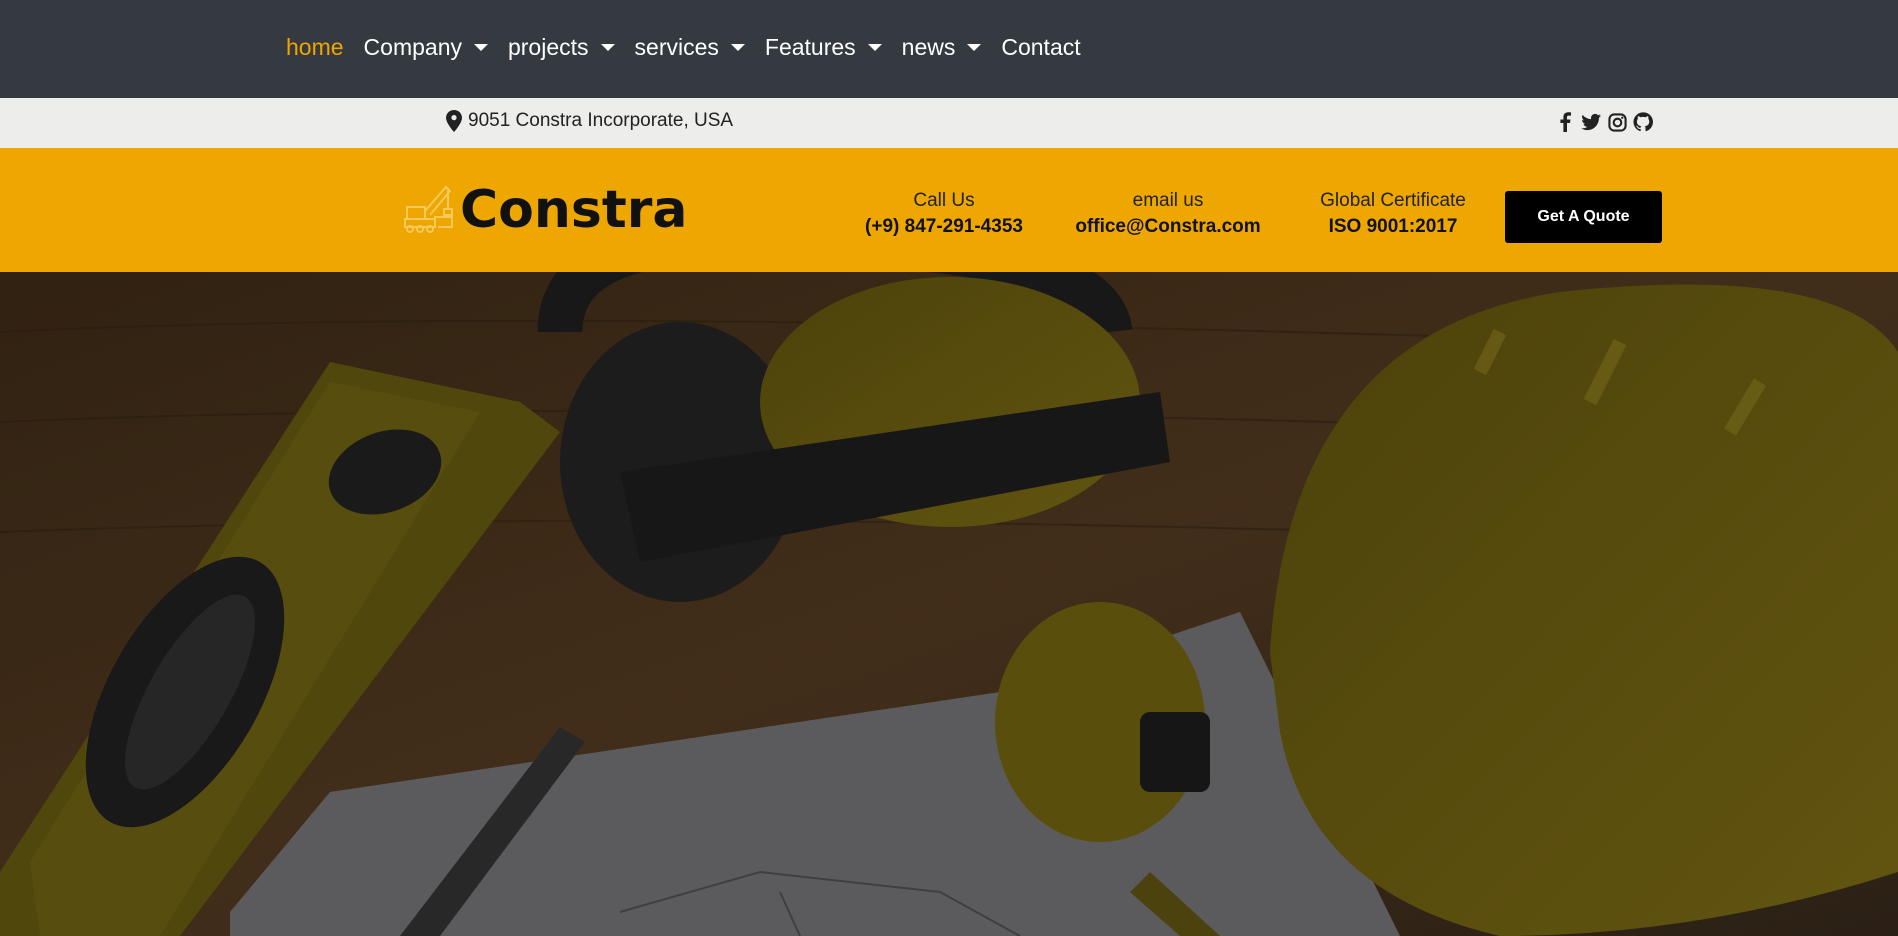  I want to click on nav-projects: projects, so click(561, 47).